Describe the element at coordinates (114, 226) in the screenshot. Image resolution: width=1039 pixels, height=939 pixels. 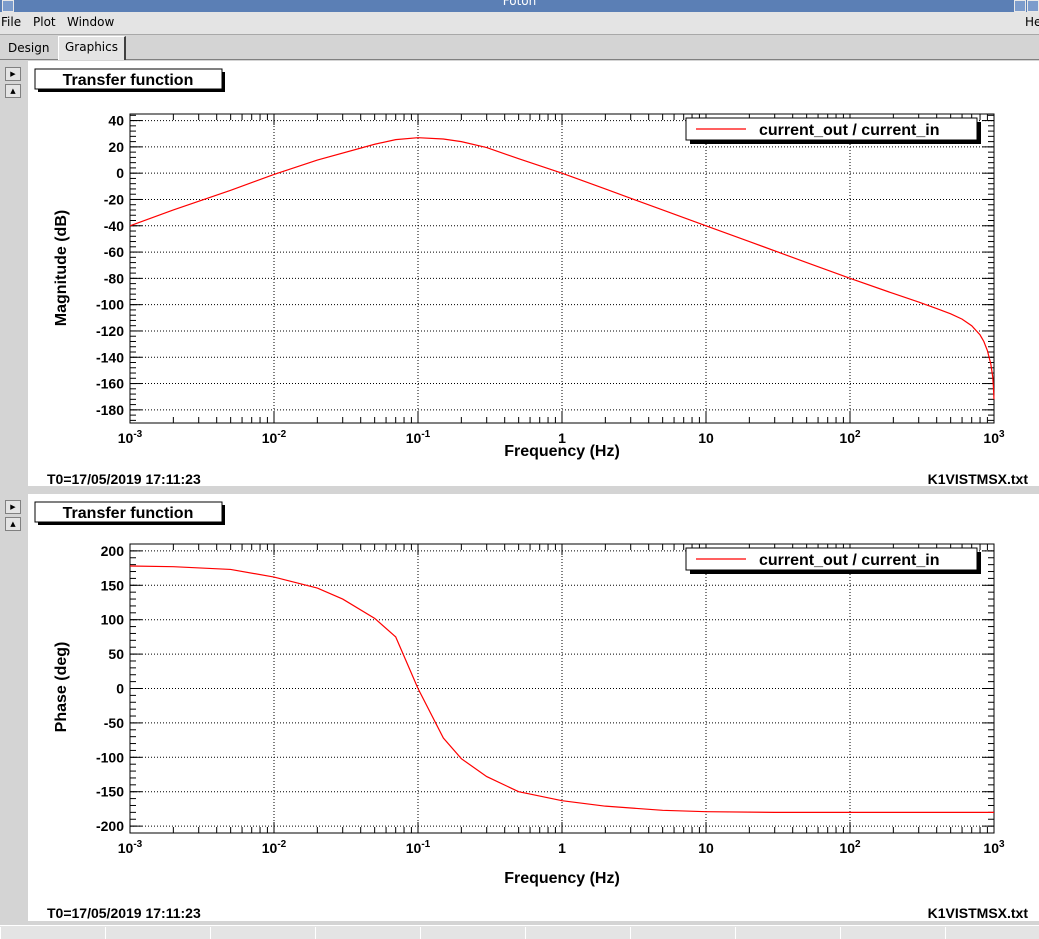
I see `y-tick-label: -40` at that location.